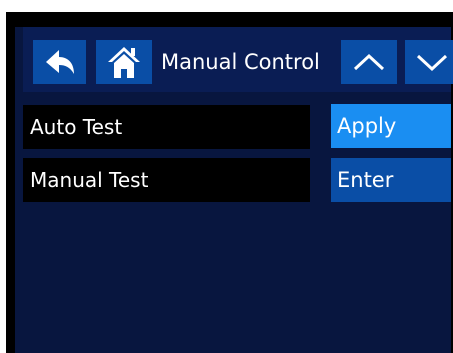  I want to click on home-icon, so click(124, 62).